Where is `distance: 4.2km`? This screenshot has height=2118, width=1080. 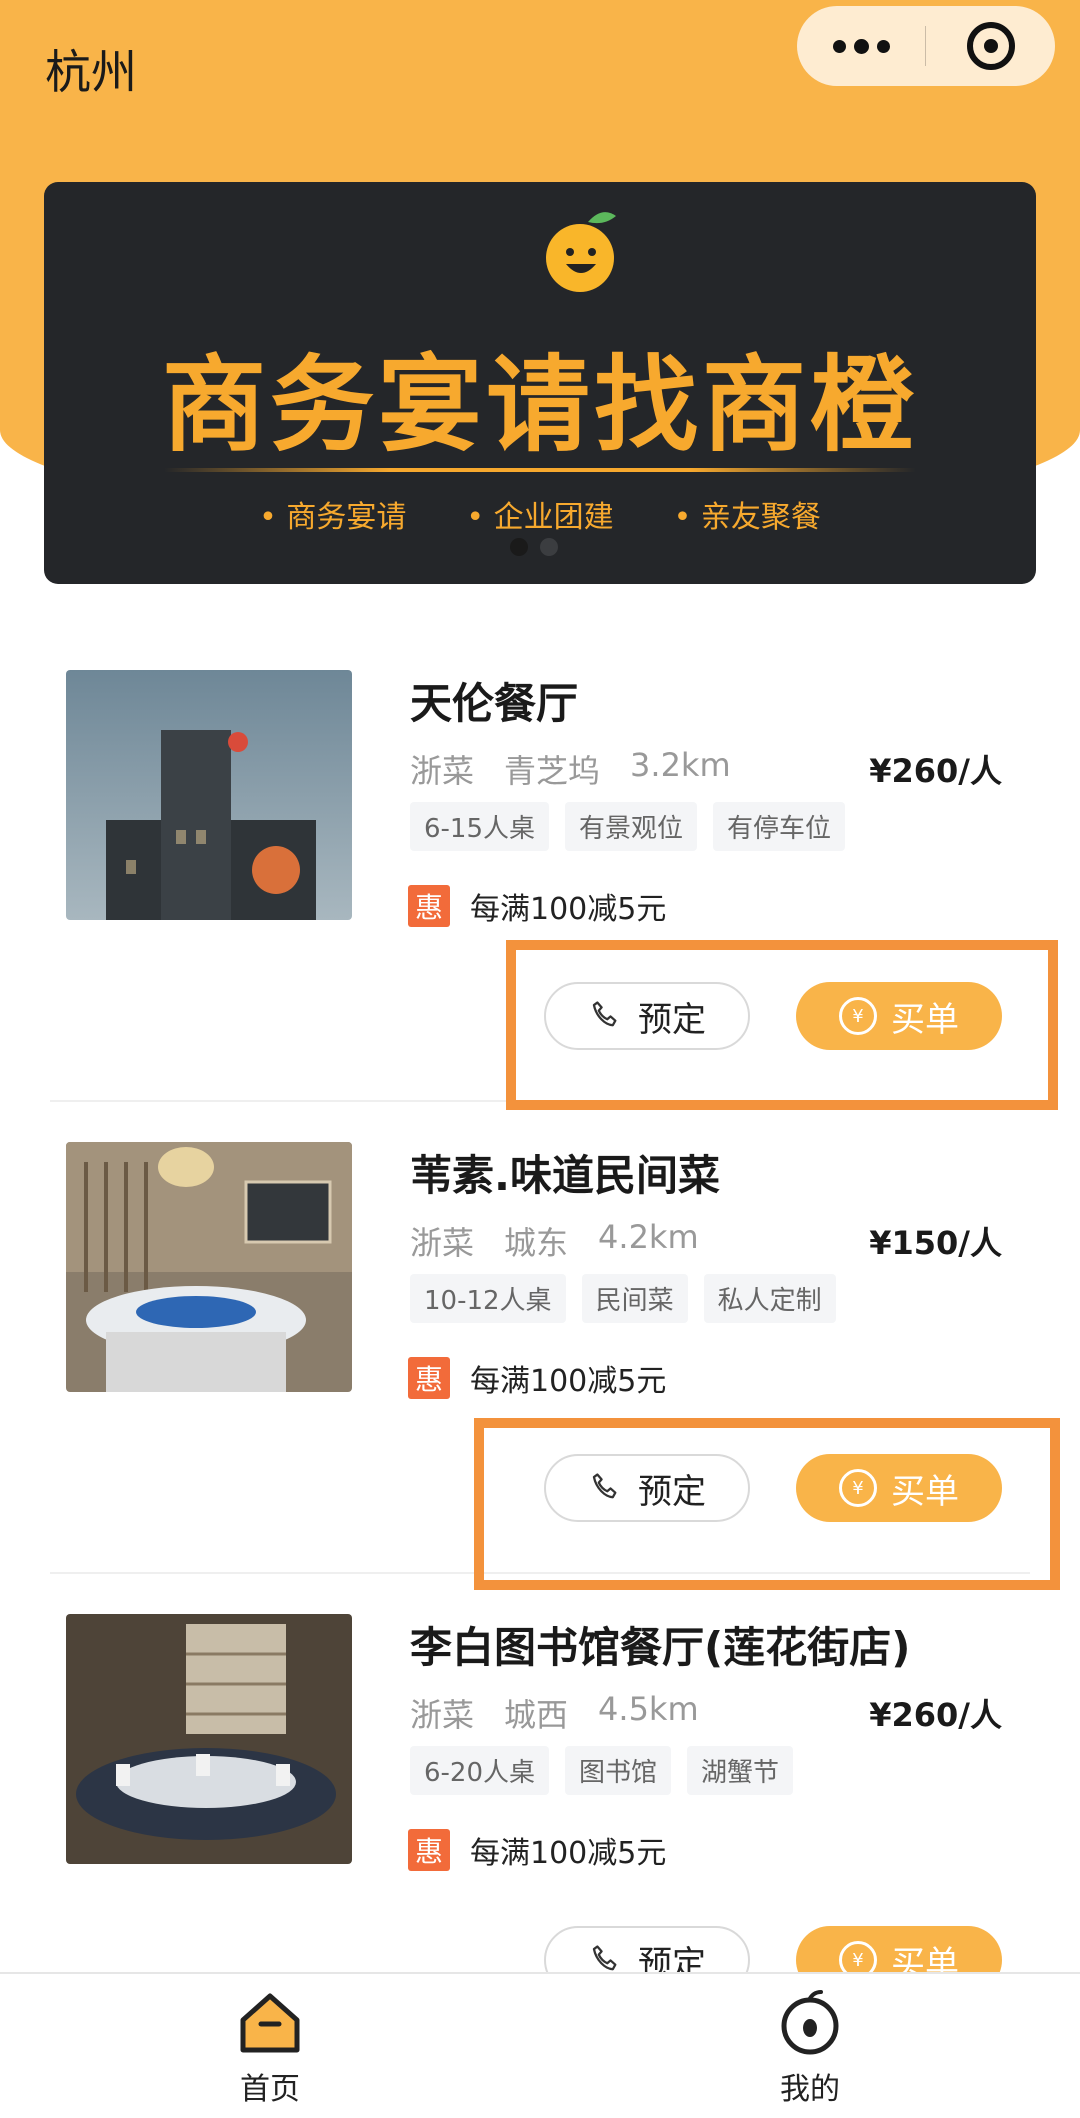
distance: 4.2km is located at coordinates (648, 1237).